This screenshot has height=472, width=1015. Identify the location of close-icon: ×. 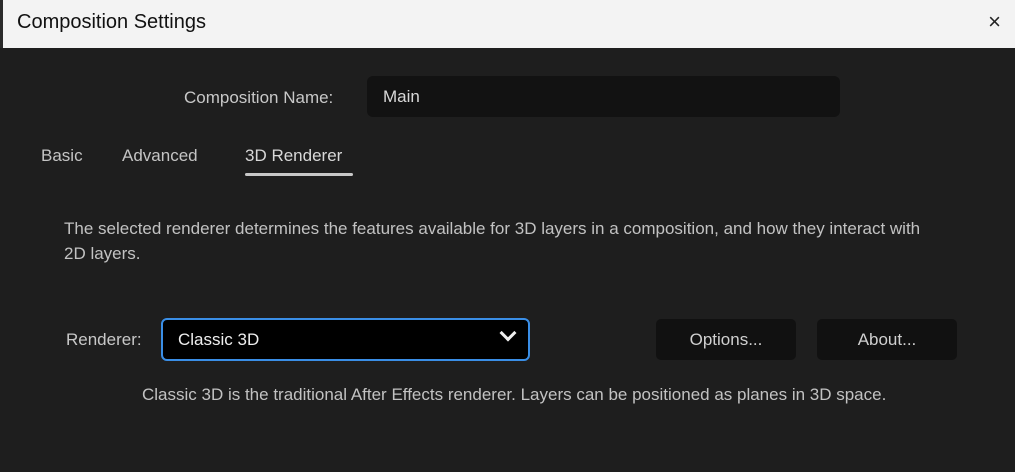
(994, 22).